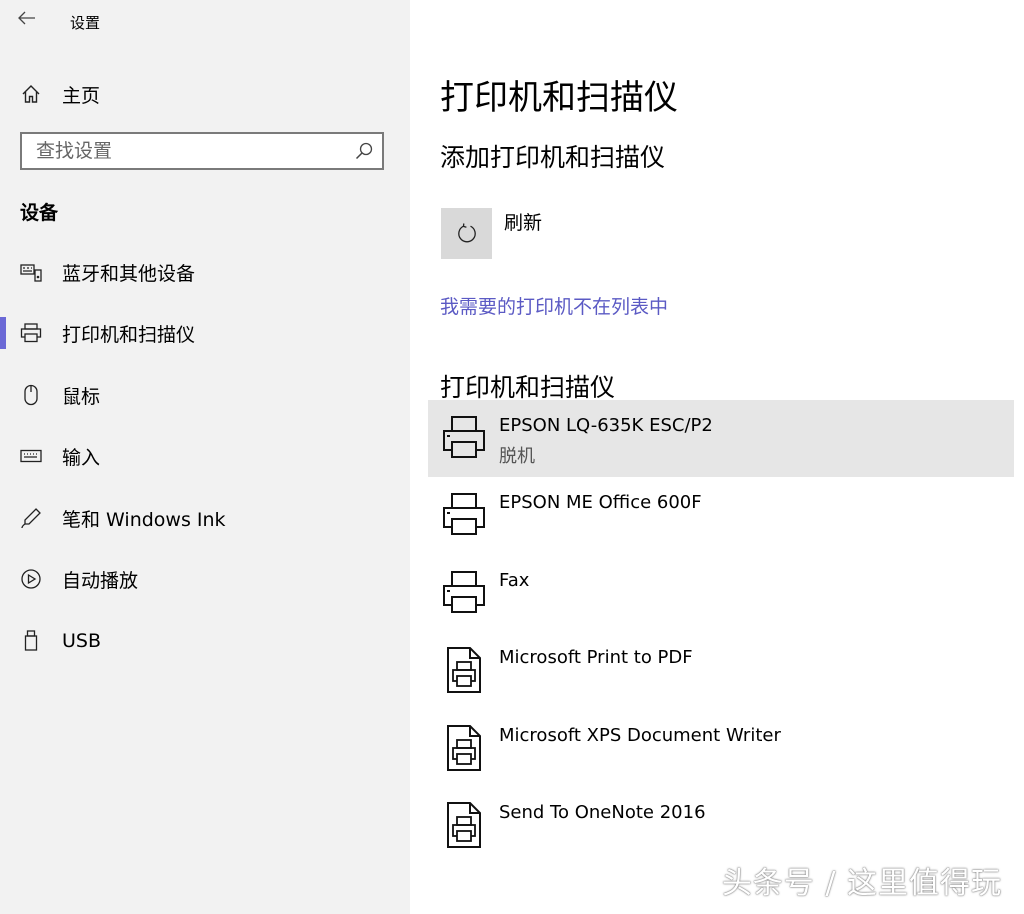 Image resolution: width=1024 pixels, height=914 pixels. I want to click on home-icon, so click(31, 94).